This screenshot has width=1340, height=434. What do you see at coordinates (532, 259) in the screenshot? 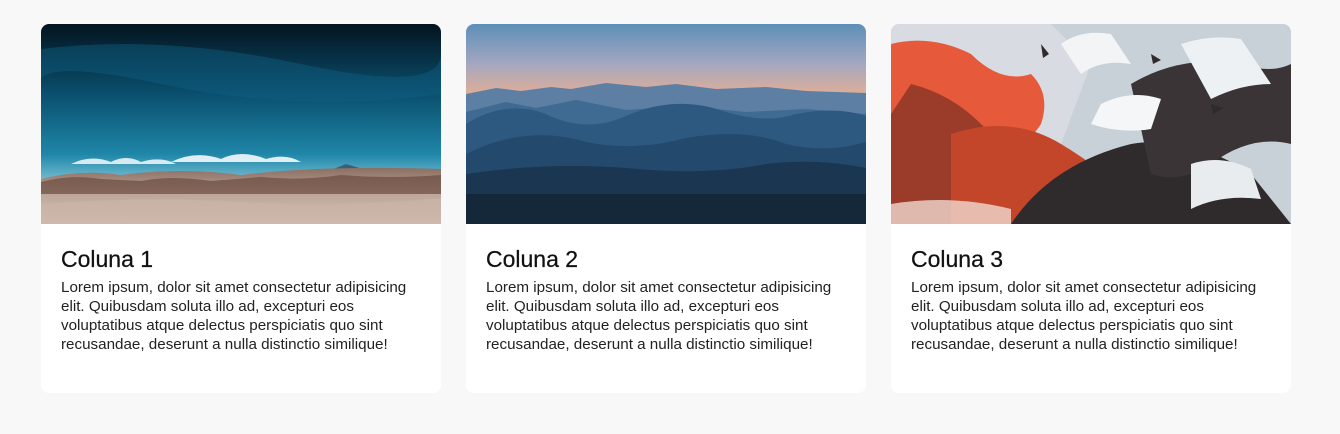
I see `card-title: Coluna 2` at bounding box center [532, 259].